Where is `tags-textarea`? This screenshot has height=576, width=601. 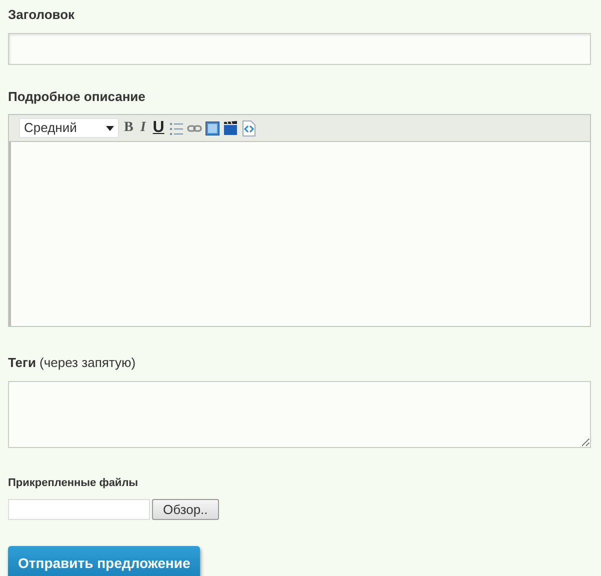 tags-textarea is located at coordinates (299, 414).